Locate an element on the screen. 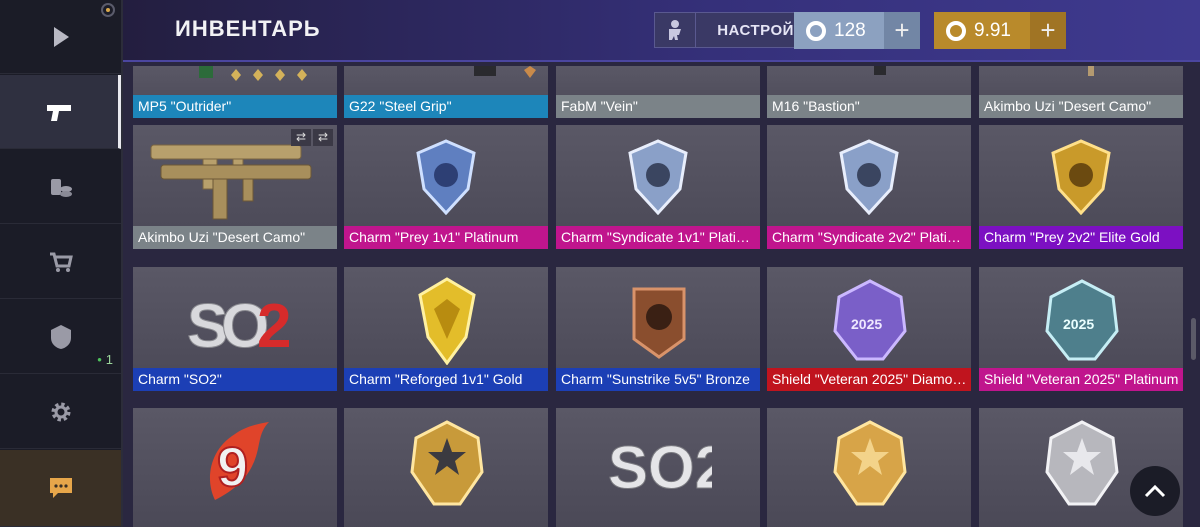  gear-icon is located at coordinates (60, 411).